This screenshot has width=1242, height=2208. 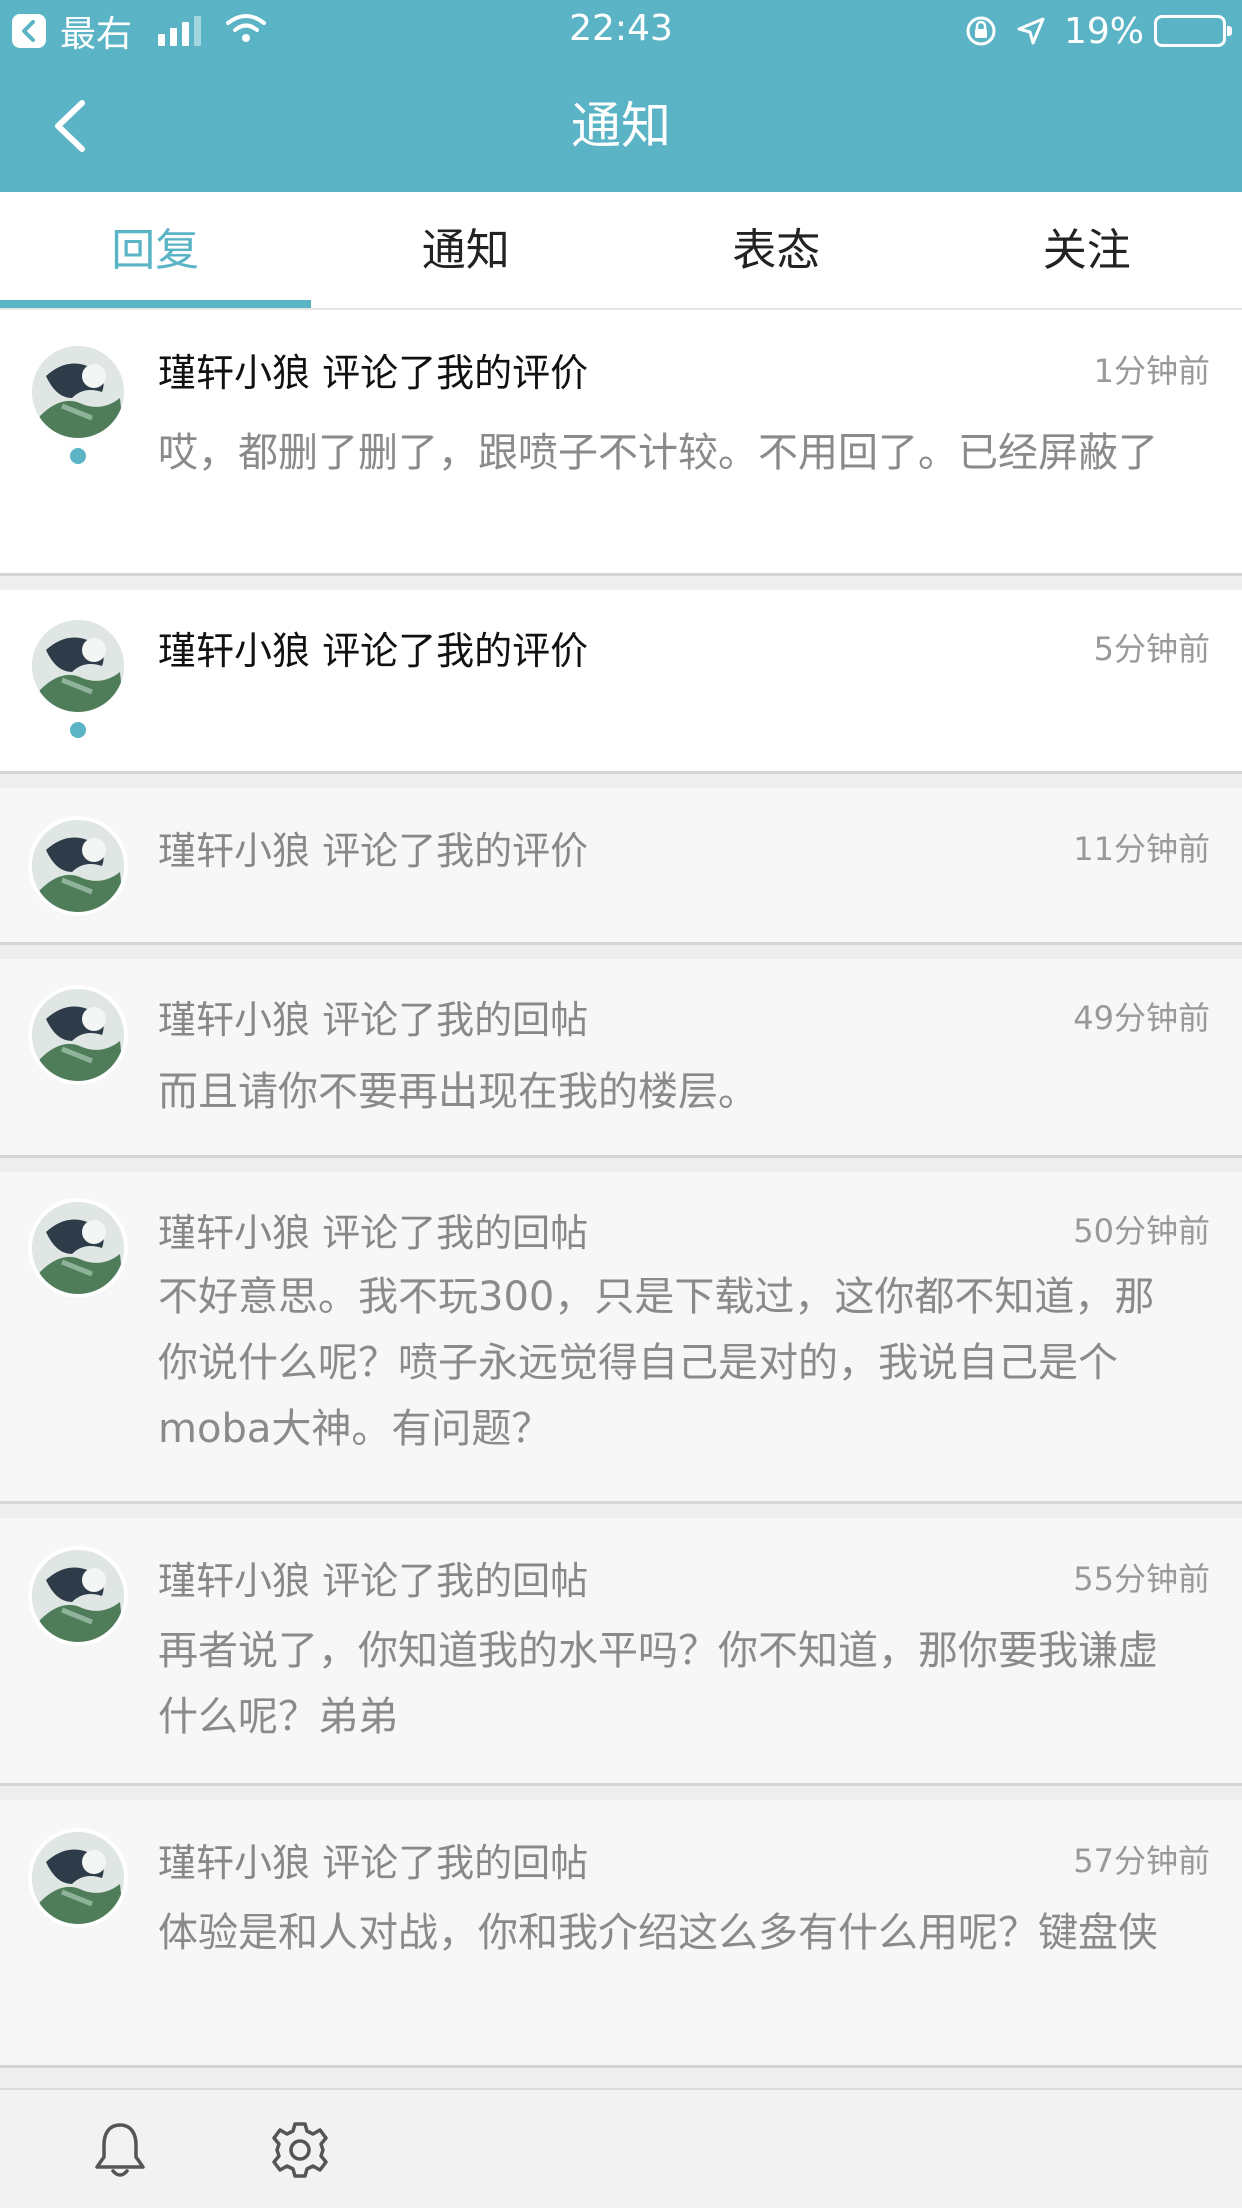 I want to click on tab-bar: 回复 通知 表态 关注, so click(x=621, y=251).